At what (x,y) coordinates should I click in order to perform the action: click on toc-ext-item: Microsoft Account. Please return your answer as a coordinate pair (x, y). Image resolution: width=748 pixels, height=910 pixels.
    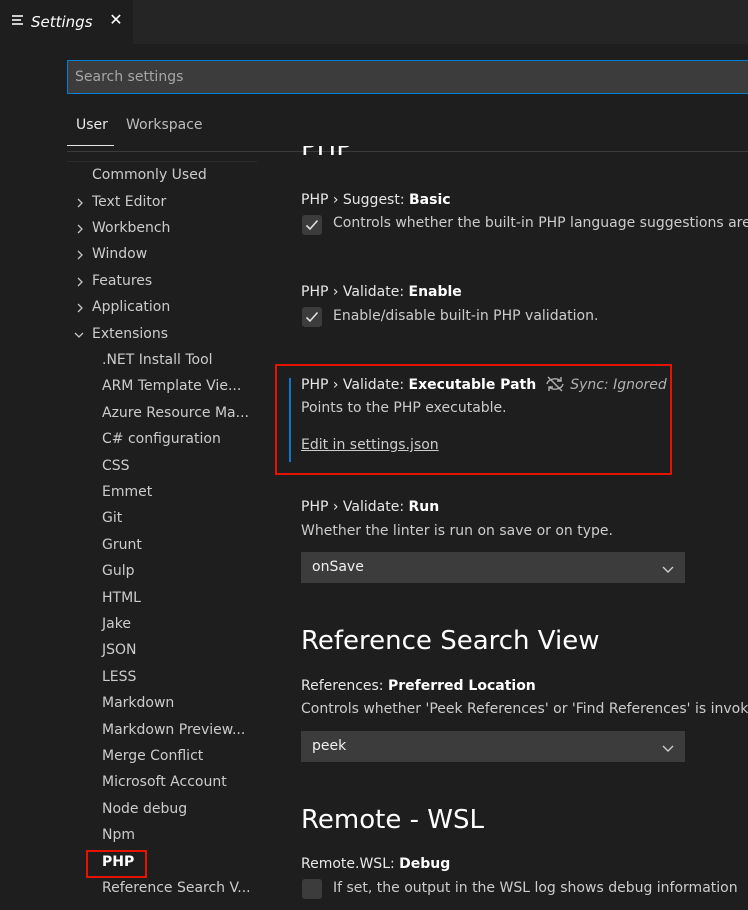
    Looking at the image, I should click on (164, 782).